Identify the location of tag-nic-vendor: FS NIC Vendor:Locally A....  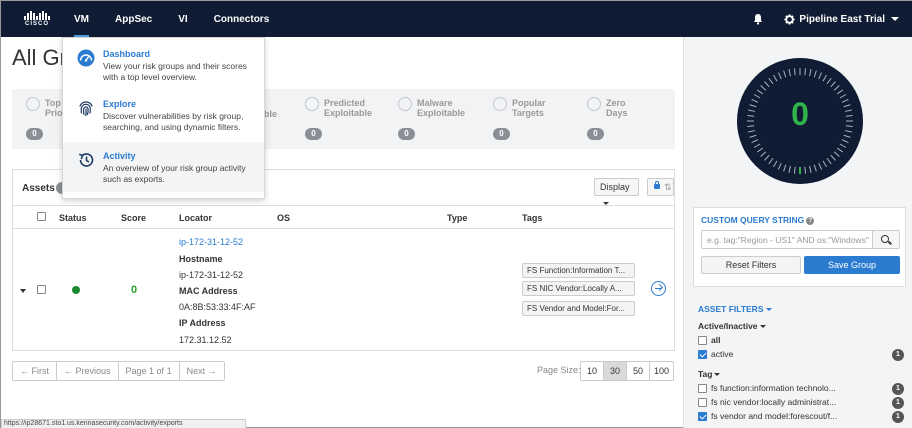
(578, 288).